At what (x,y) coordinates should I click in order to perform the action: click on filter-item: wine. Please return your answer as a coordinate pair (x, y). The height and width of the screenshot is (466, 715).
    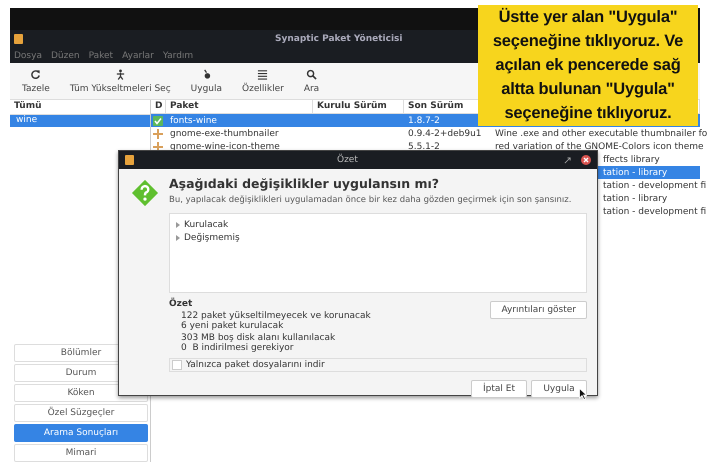
    Looking at the image, I should click on (80, 121).